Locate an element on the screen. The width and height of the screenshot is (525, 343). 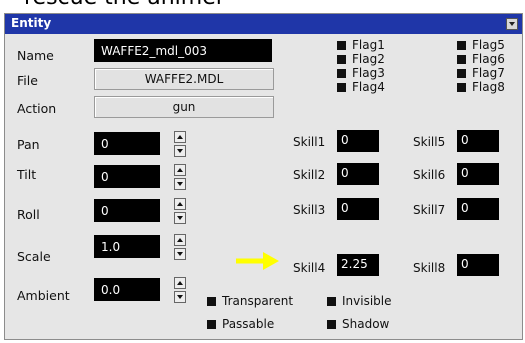
flag3-checkbox: Flag3 is located at coordinates (361, 73).